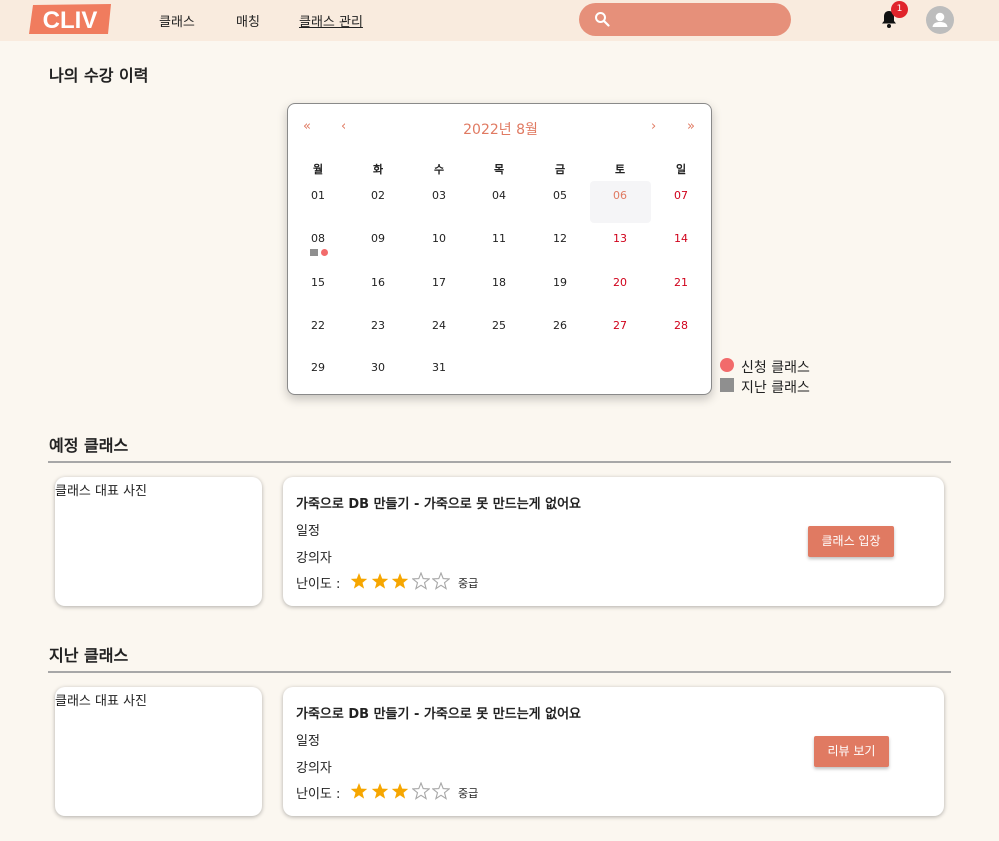 The width and height of the screenshot is (999, 841). Describe the element at coordinates (681, 238) in the screenshot. I see `calendar-day: 14` at that location.